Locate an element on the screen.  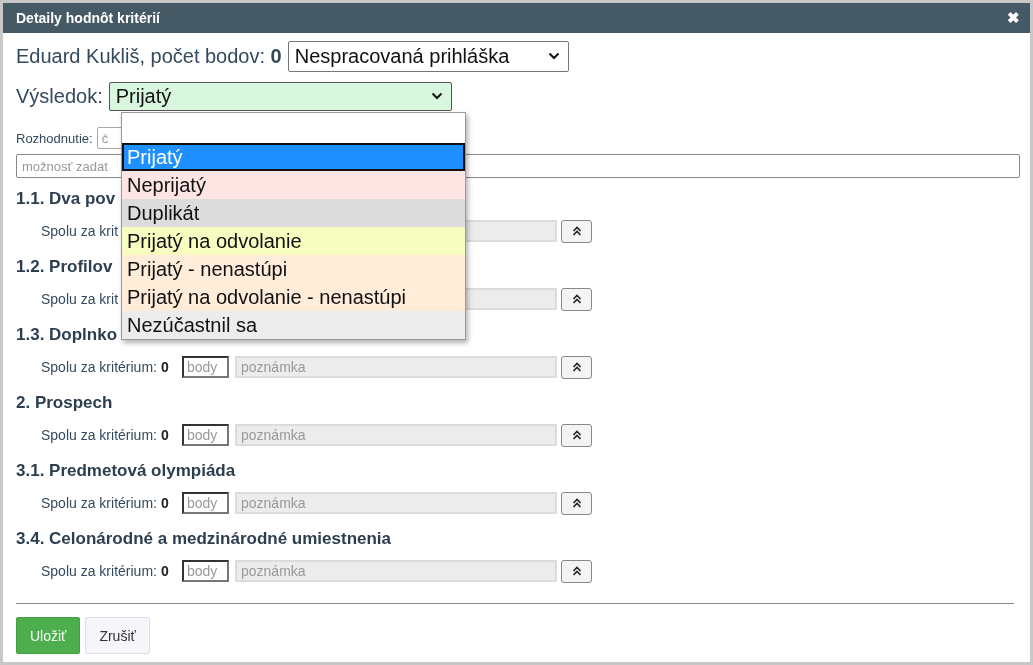
criterion-heading: 1.2. Profilov is located at coordinates (64, 267).